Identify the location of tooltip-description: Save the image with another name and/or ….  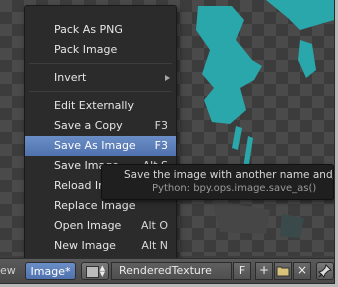
(228, 175).